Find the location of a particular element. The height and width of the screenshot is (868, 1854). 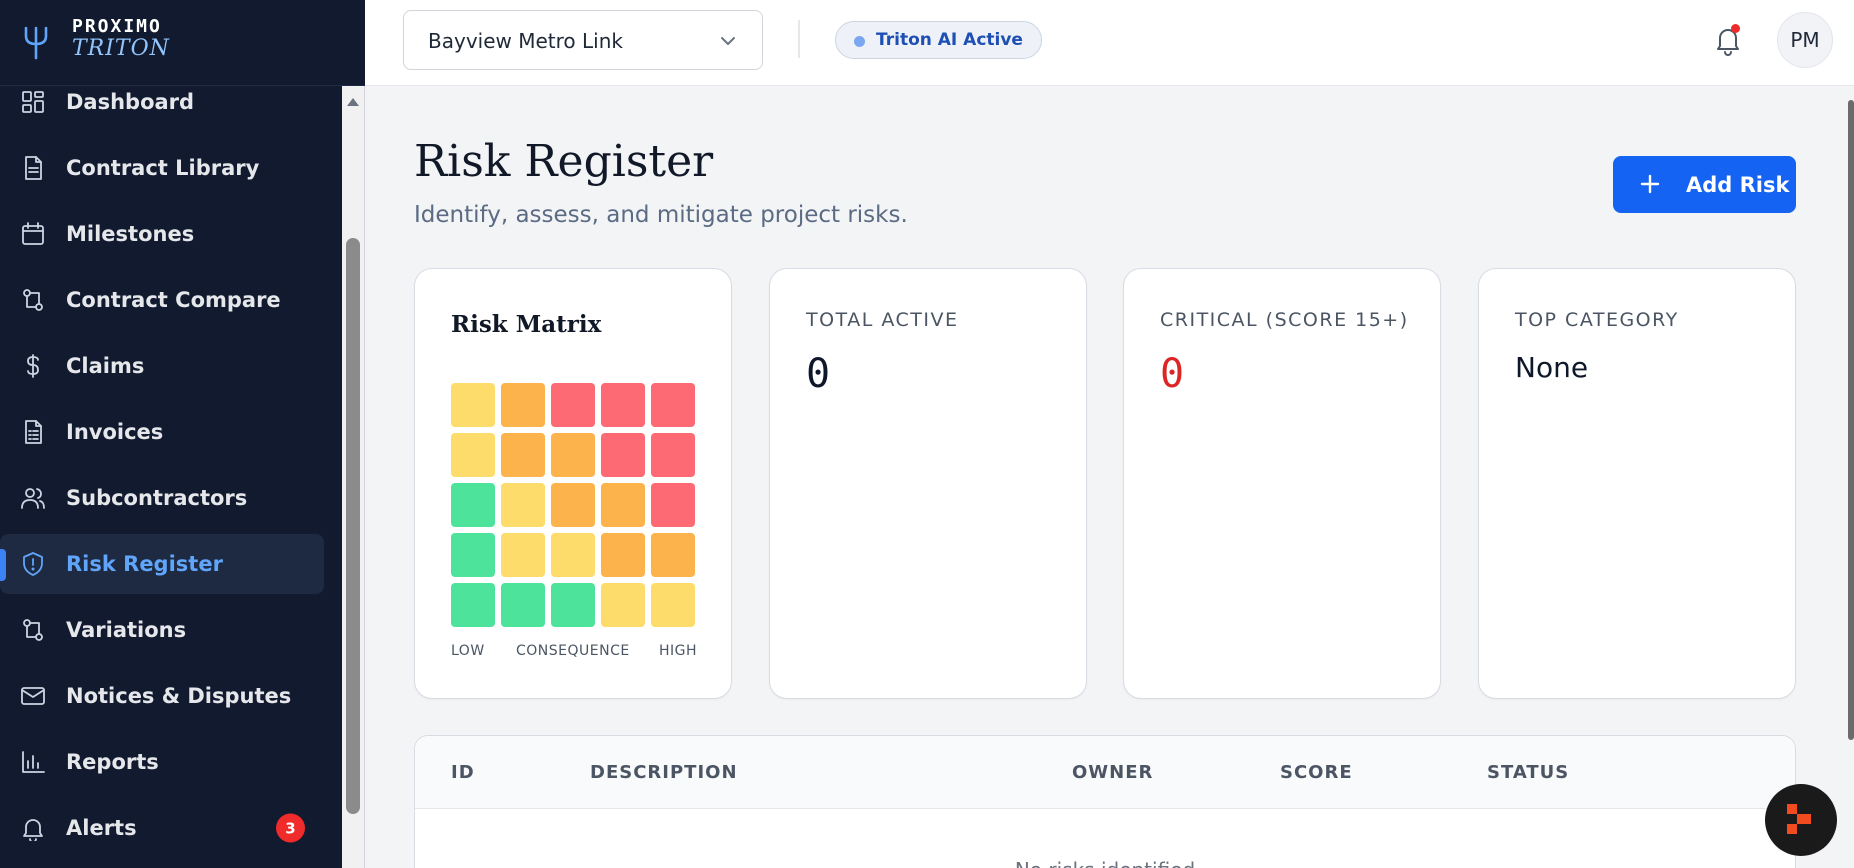

ai-status-badge: Triton AI Active is located at coordinates (938, 40).